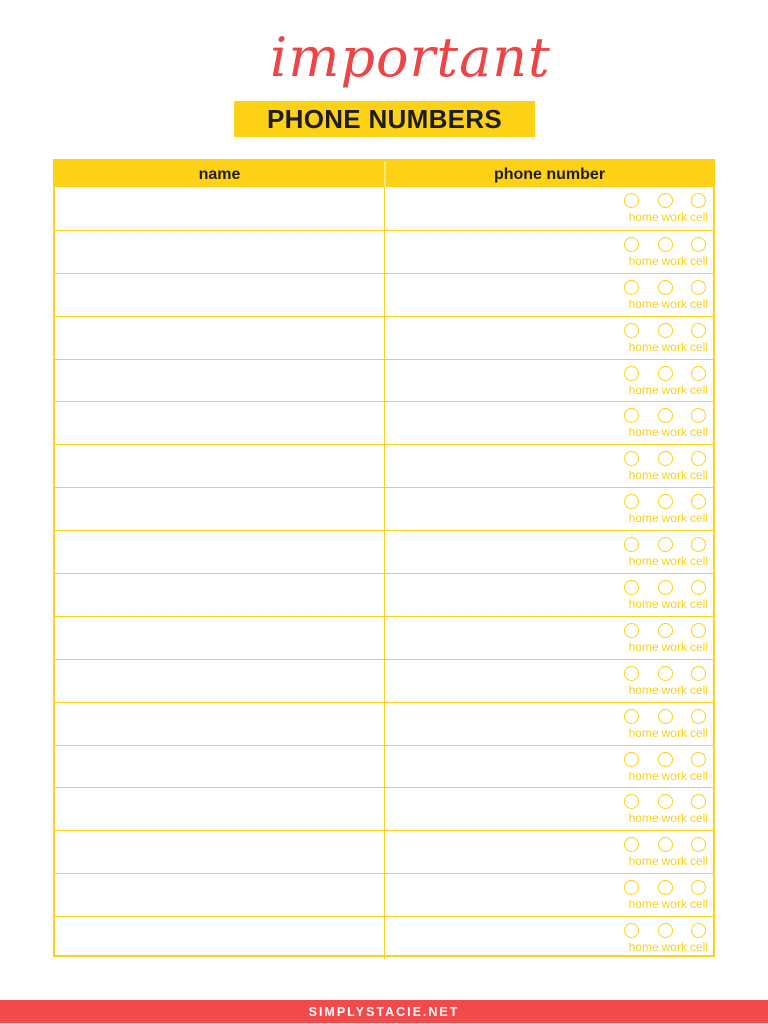 The width and height of the screenshot is (768, 1024). Describe the element at coordinates (410, 57) in the screenshot. I see `script-title: important` at that location.